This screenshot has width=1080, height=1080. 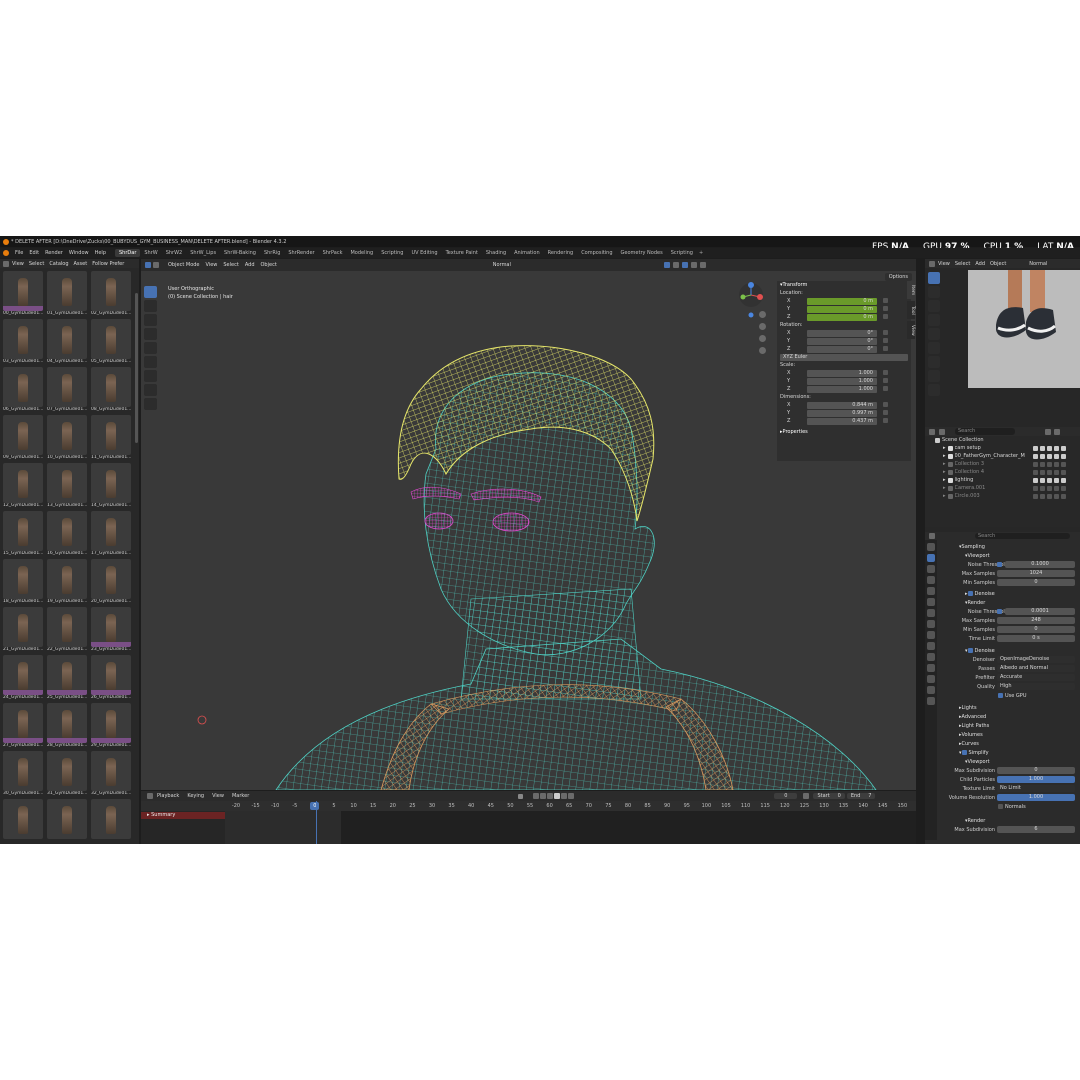 What do you see at coordinates (79, 253) in the screenshot?
I see `menu-window: Window` at bounding box center [79, 253].